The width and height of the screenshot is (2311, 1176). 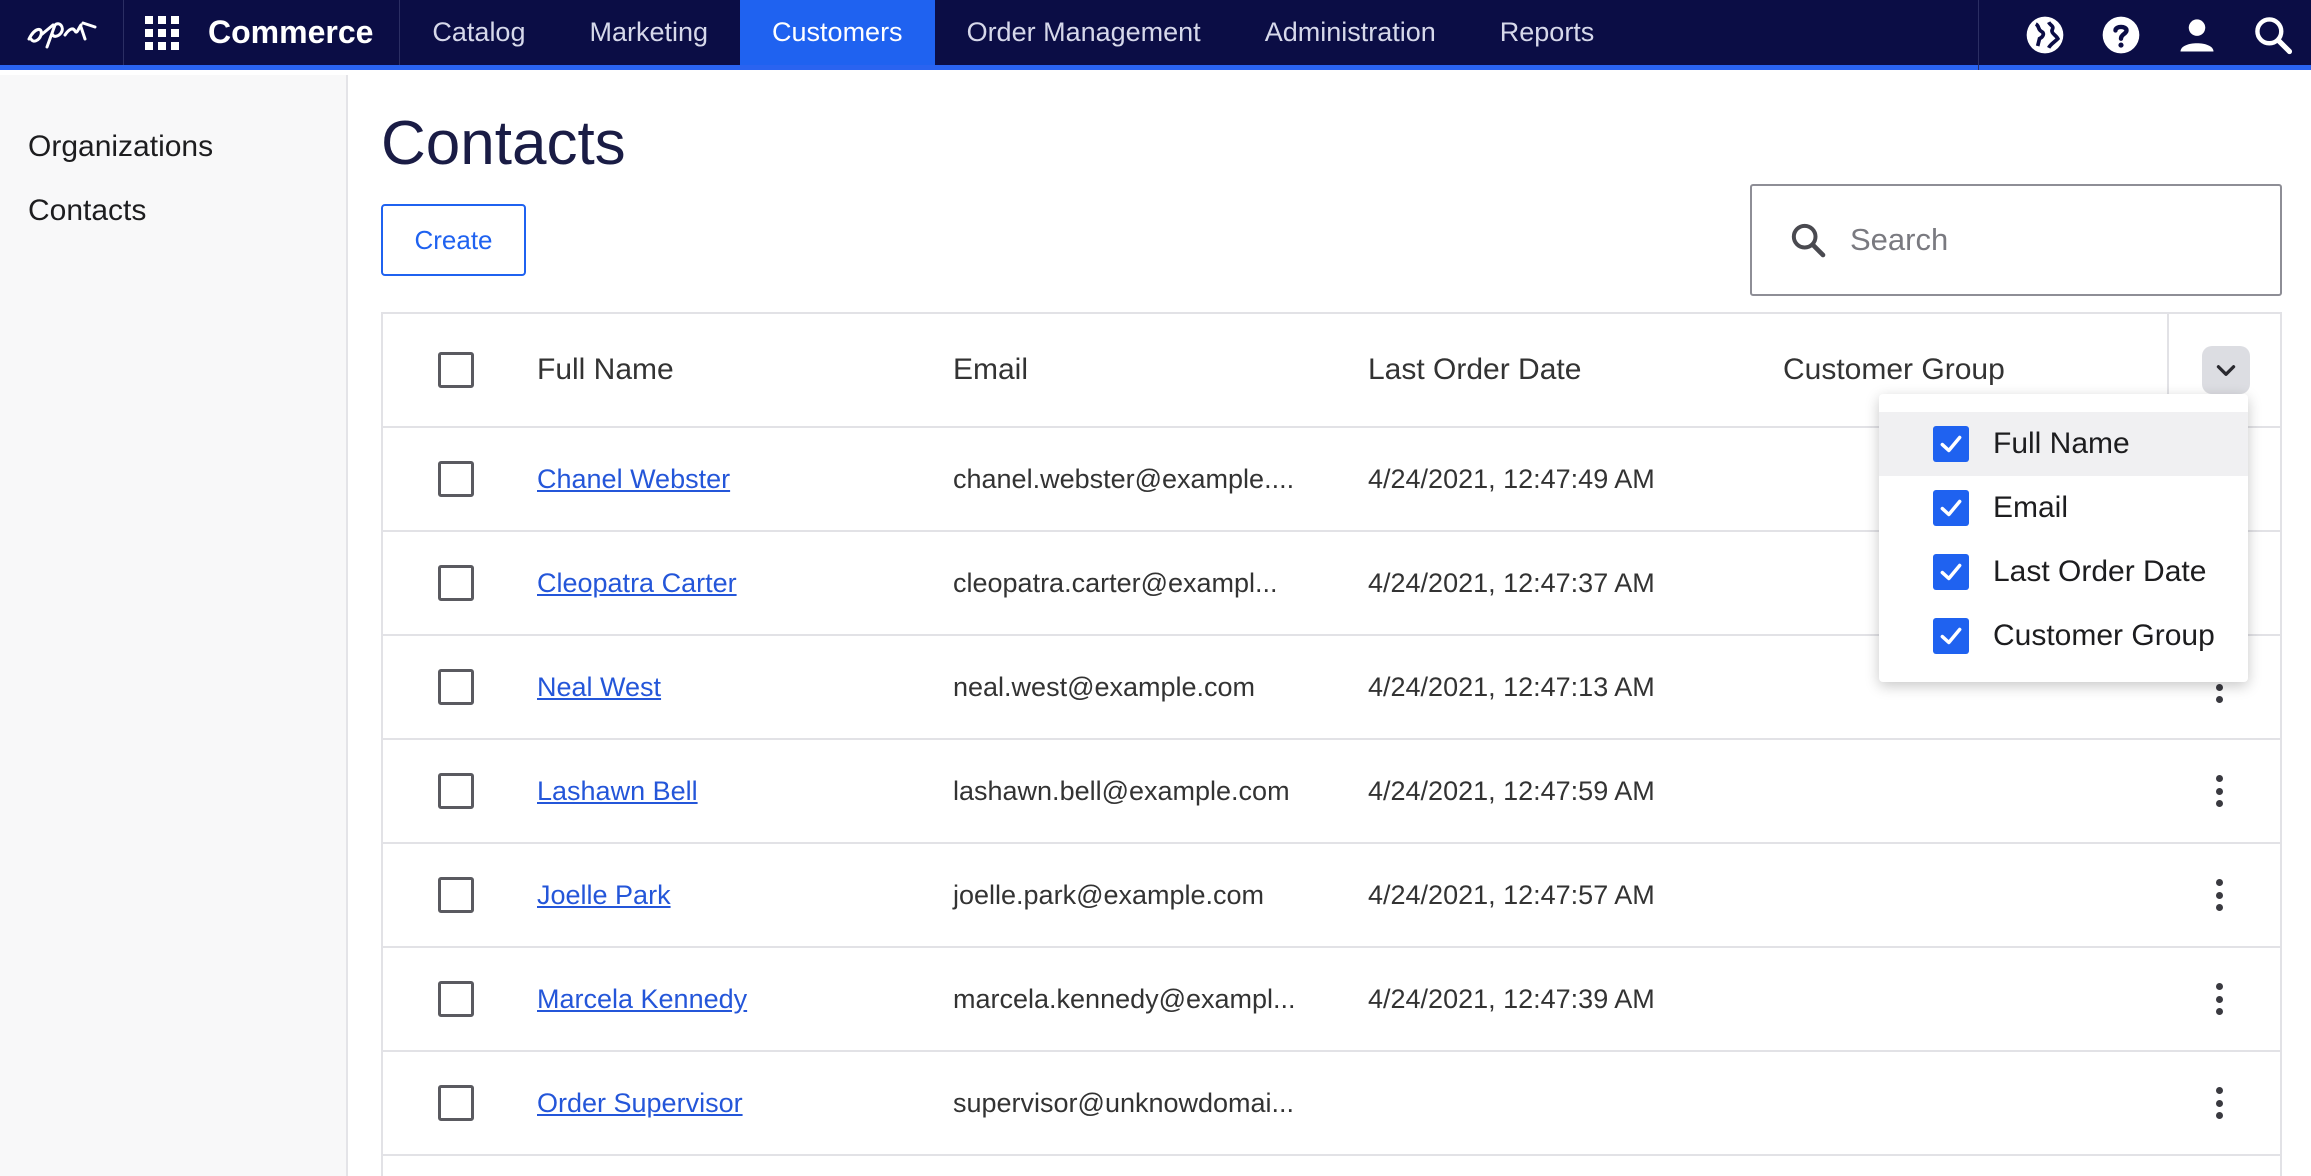 I want to click on sidebar-item-organizations: Organizations, so click(x=173, y=147).